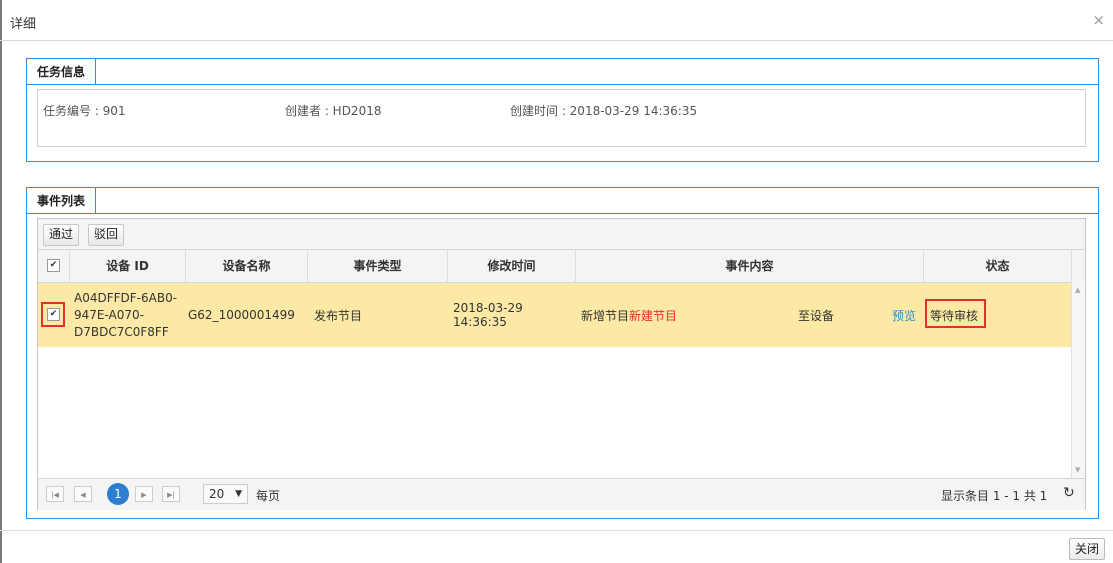 Image resolution: width=1113 pixels, height=563 pixels. What do you see at coordinates (561, 234) in the screenshot?
I see `grid-toolbar: 通过 驳回` at bounding box center [561, 234].